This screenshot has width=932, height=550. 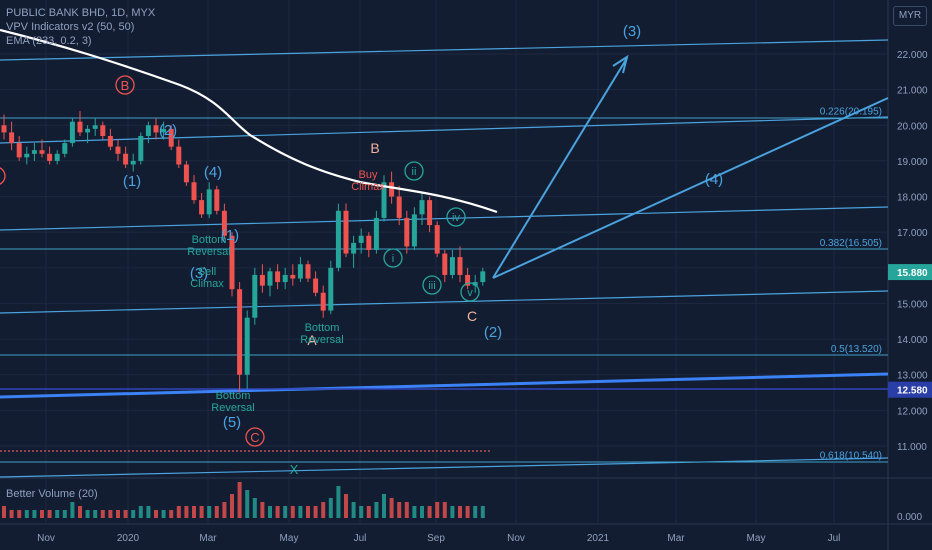 I want to click on price-tick: 21.000, so click(x=912, y=91).